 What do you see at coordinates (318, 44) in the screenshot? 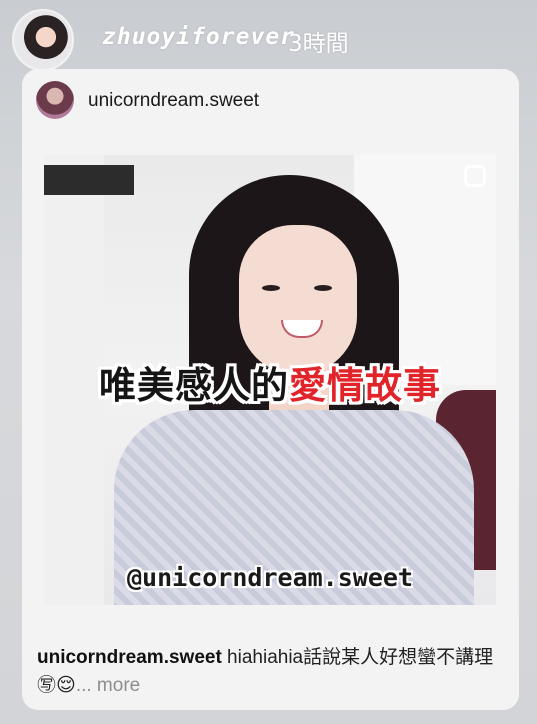
I see `story-timestamp: 3時間` at bounding box center [318, 44].